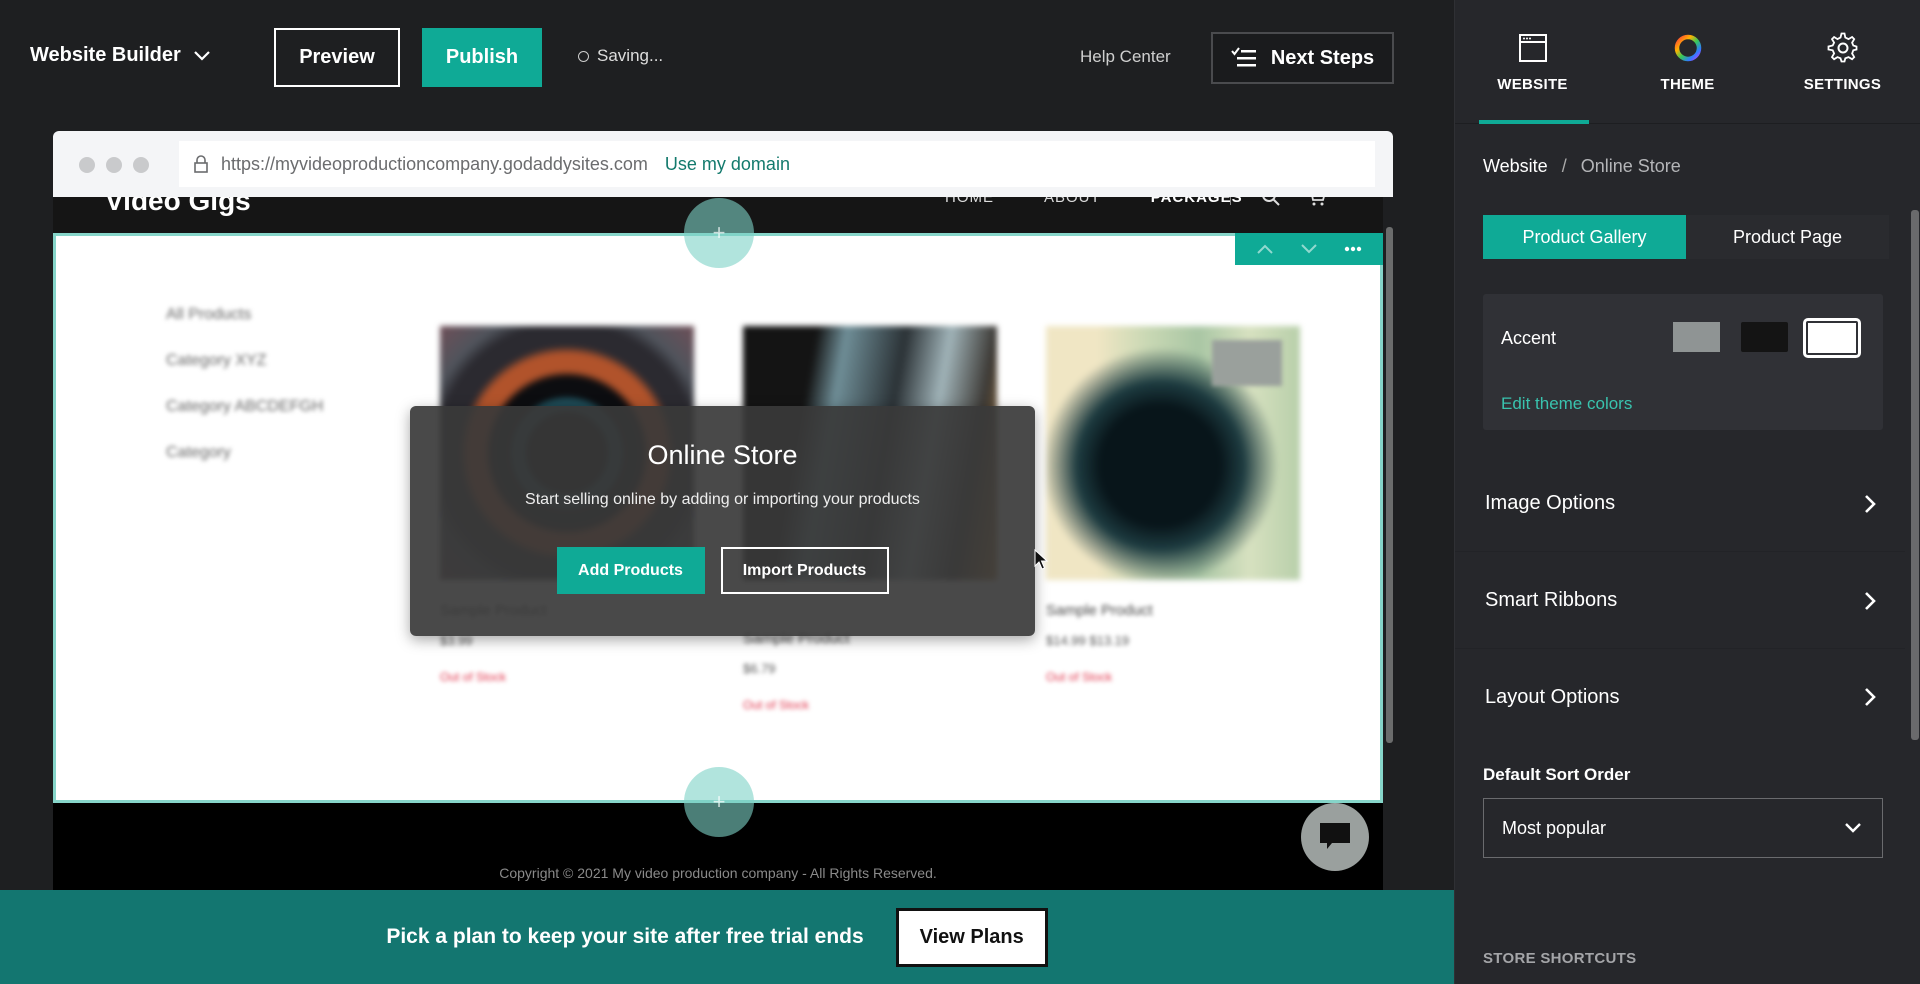 The image size is (1920, 984). What do you see at coordinates (244, 453) in the screenshot?
I see `category-item: Category` at bounding box center [244, 453].